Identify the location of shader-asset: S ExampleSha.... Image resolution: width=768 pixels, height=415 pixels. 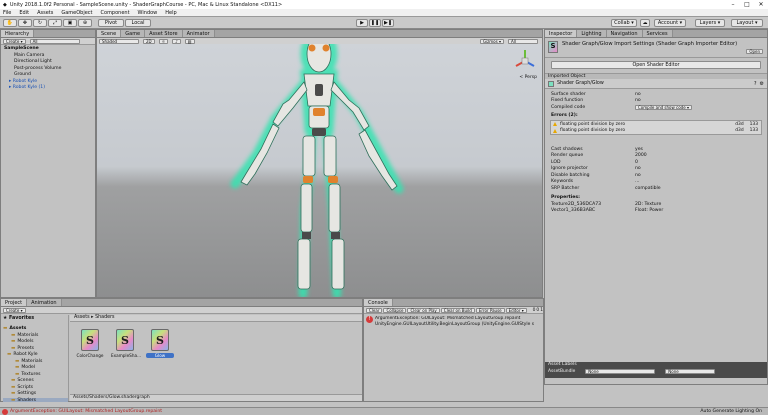
(126, 349).